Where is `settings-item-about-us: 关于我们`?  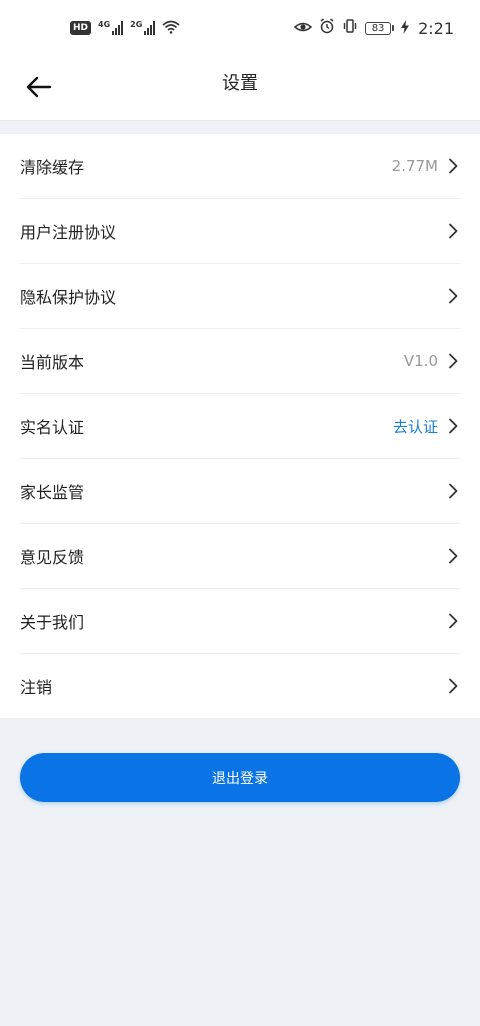 settings-item-about-us: 关于我们 is located at coordinates (240, 621).